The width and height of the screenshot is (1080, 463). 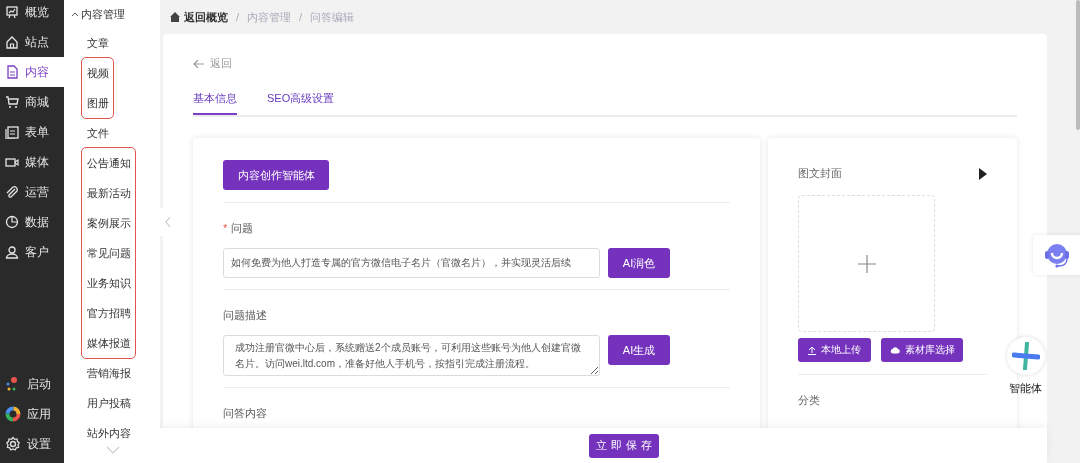 I want to click on support-button, so click(x=1056, y=255).